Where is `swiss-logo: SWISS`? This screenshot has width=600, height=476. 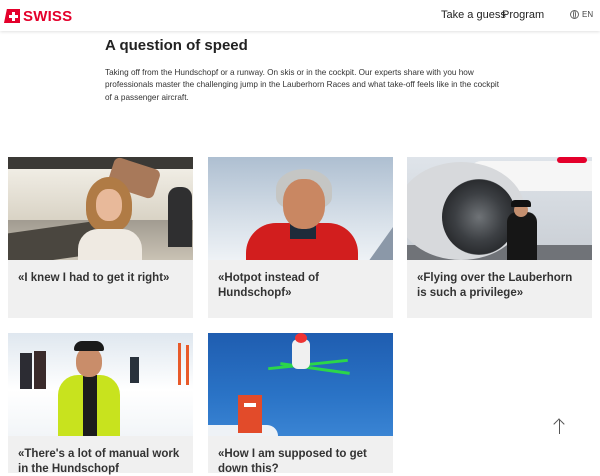 swiss-logo: SWISS is located at coordinates (38, 16).